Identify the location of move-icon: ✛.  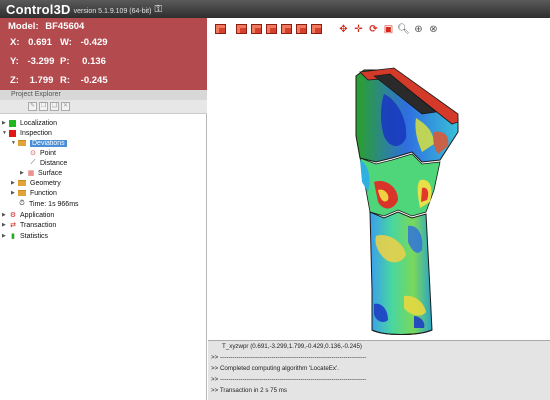
(358, 29).